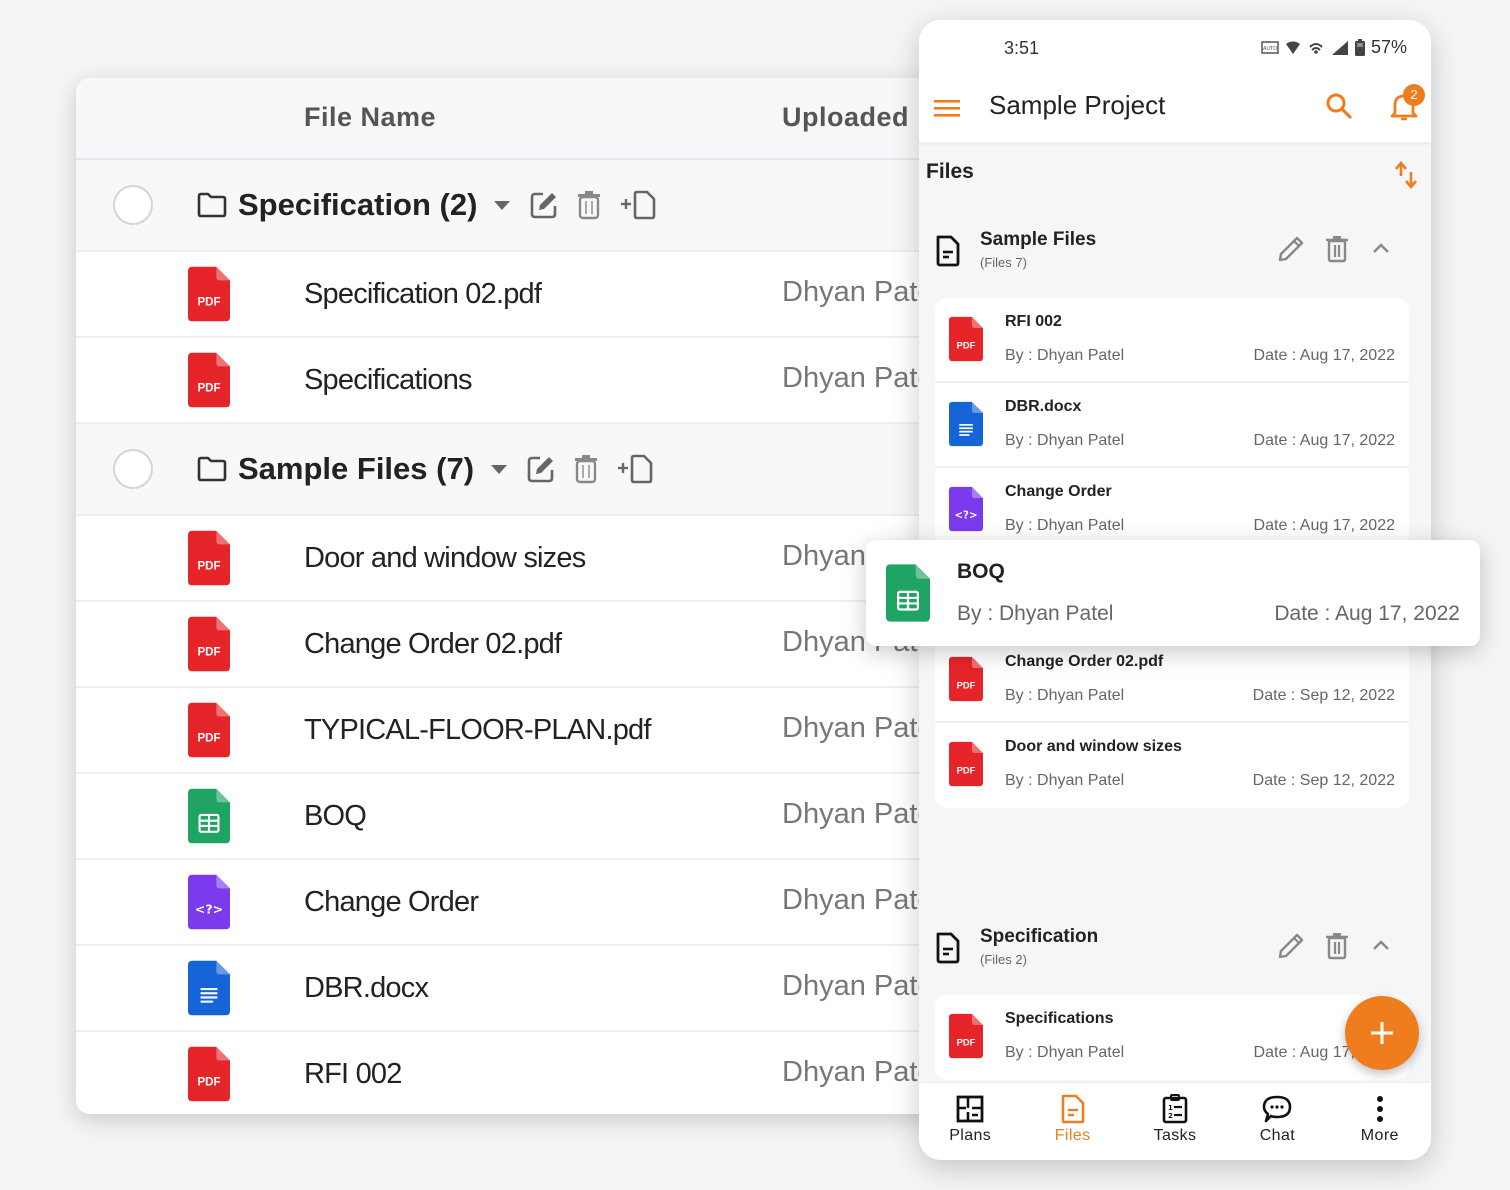 The width and height of the screenshot is (1510, 1190). I want to click on signal-icon, so click(1339, 47).